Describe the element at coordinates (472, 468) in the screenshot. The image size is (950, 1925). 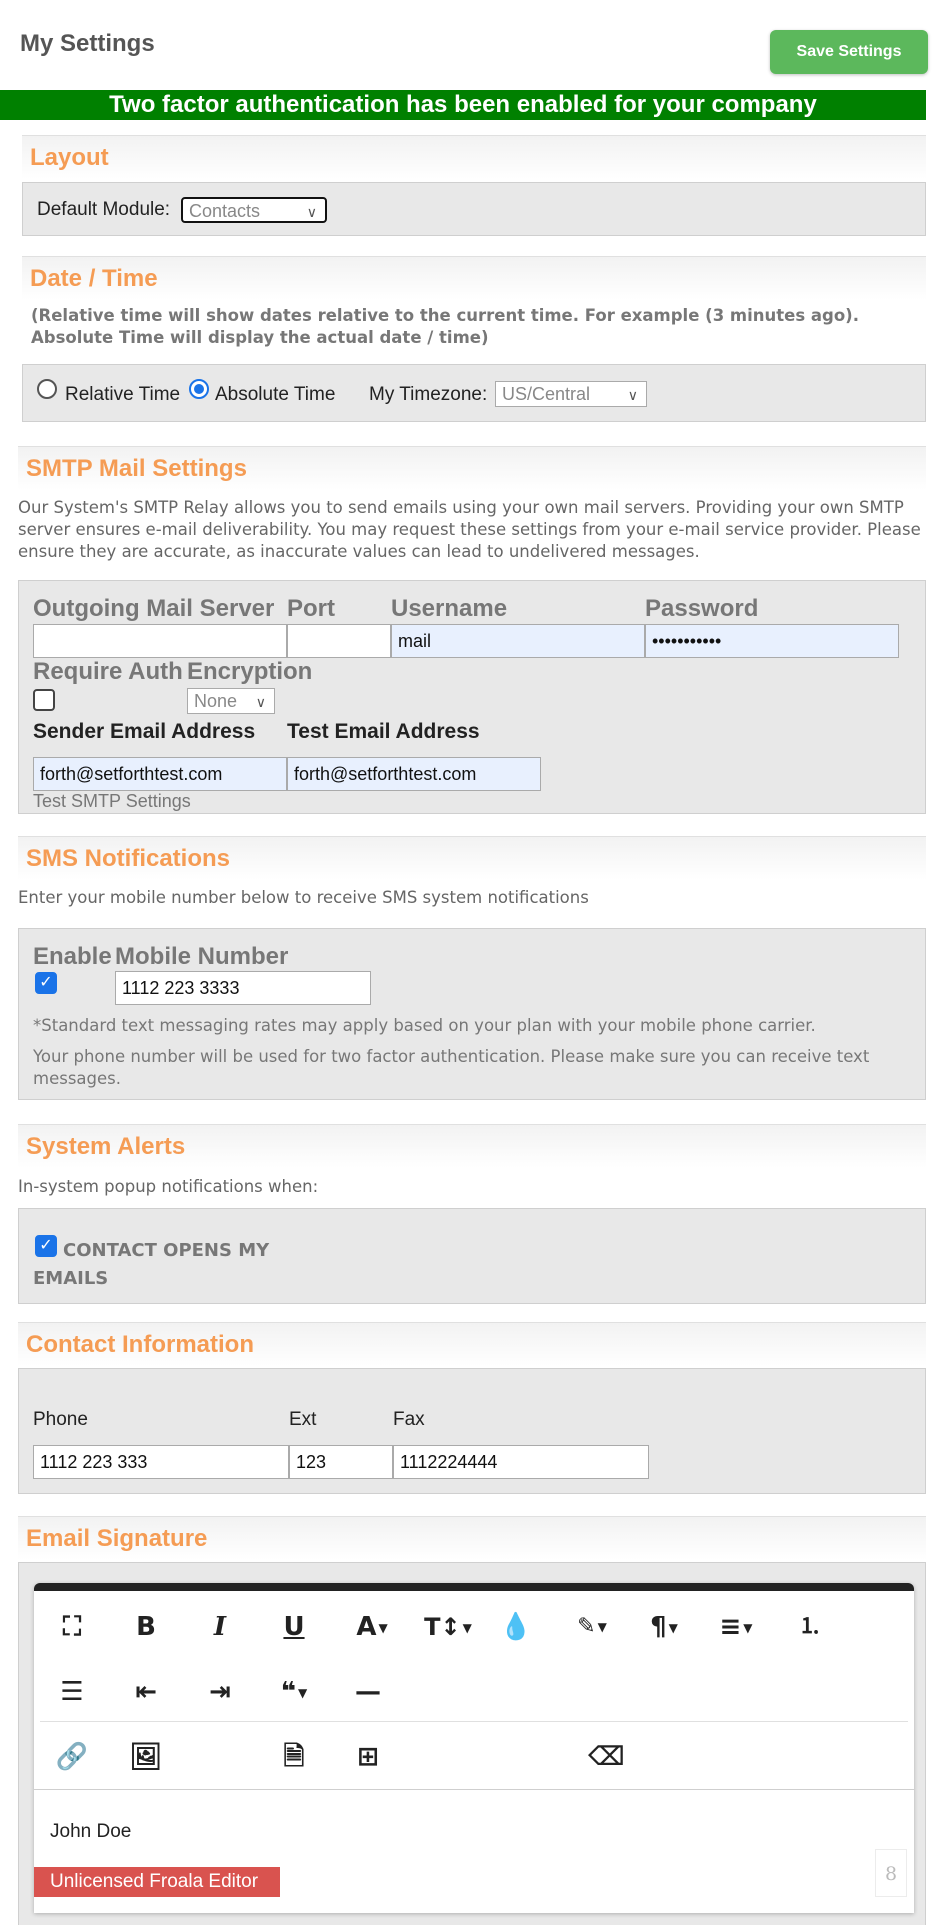
I see `section-smtp-heading: SMTP Mail Settings` at that location.